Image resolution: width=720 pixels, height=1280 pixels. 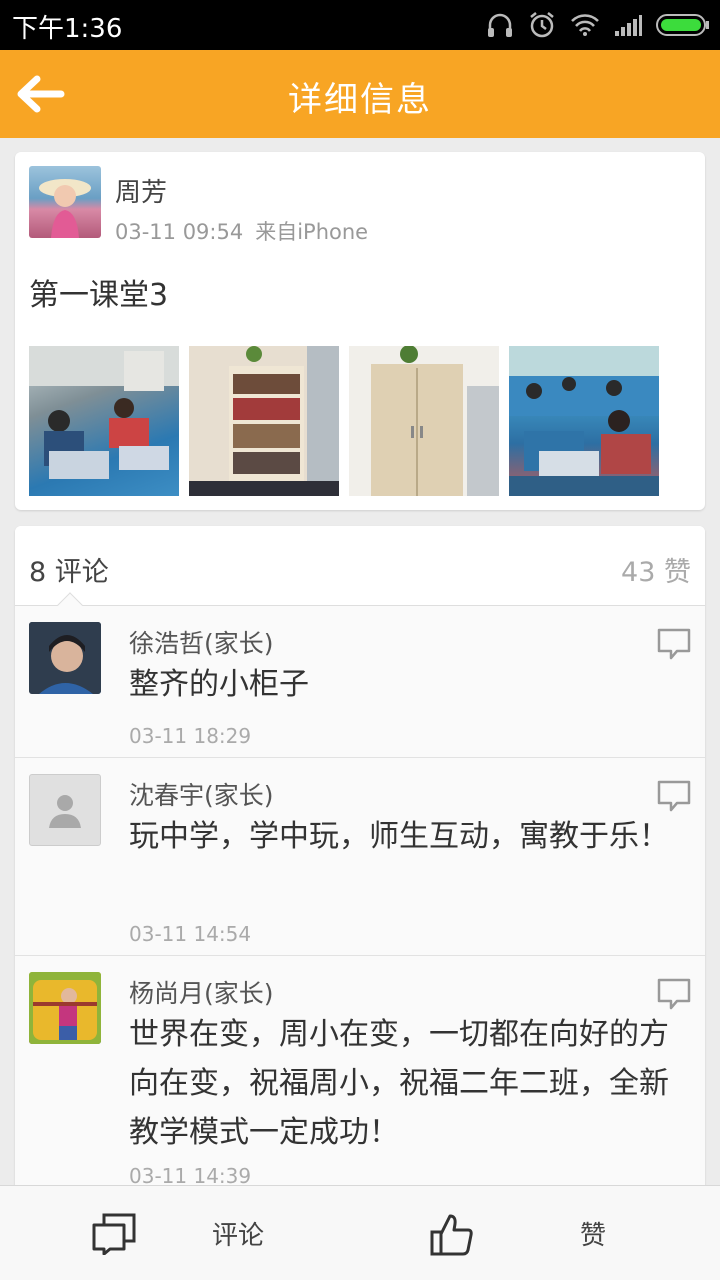 I want to click on photo-grid, so click(x=344, y=421).